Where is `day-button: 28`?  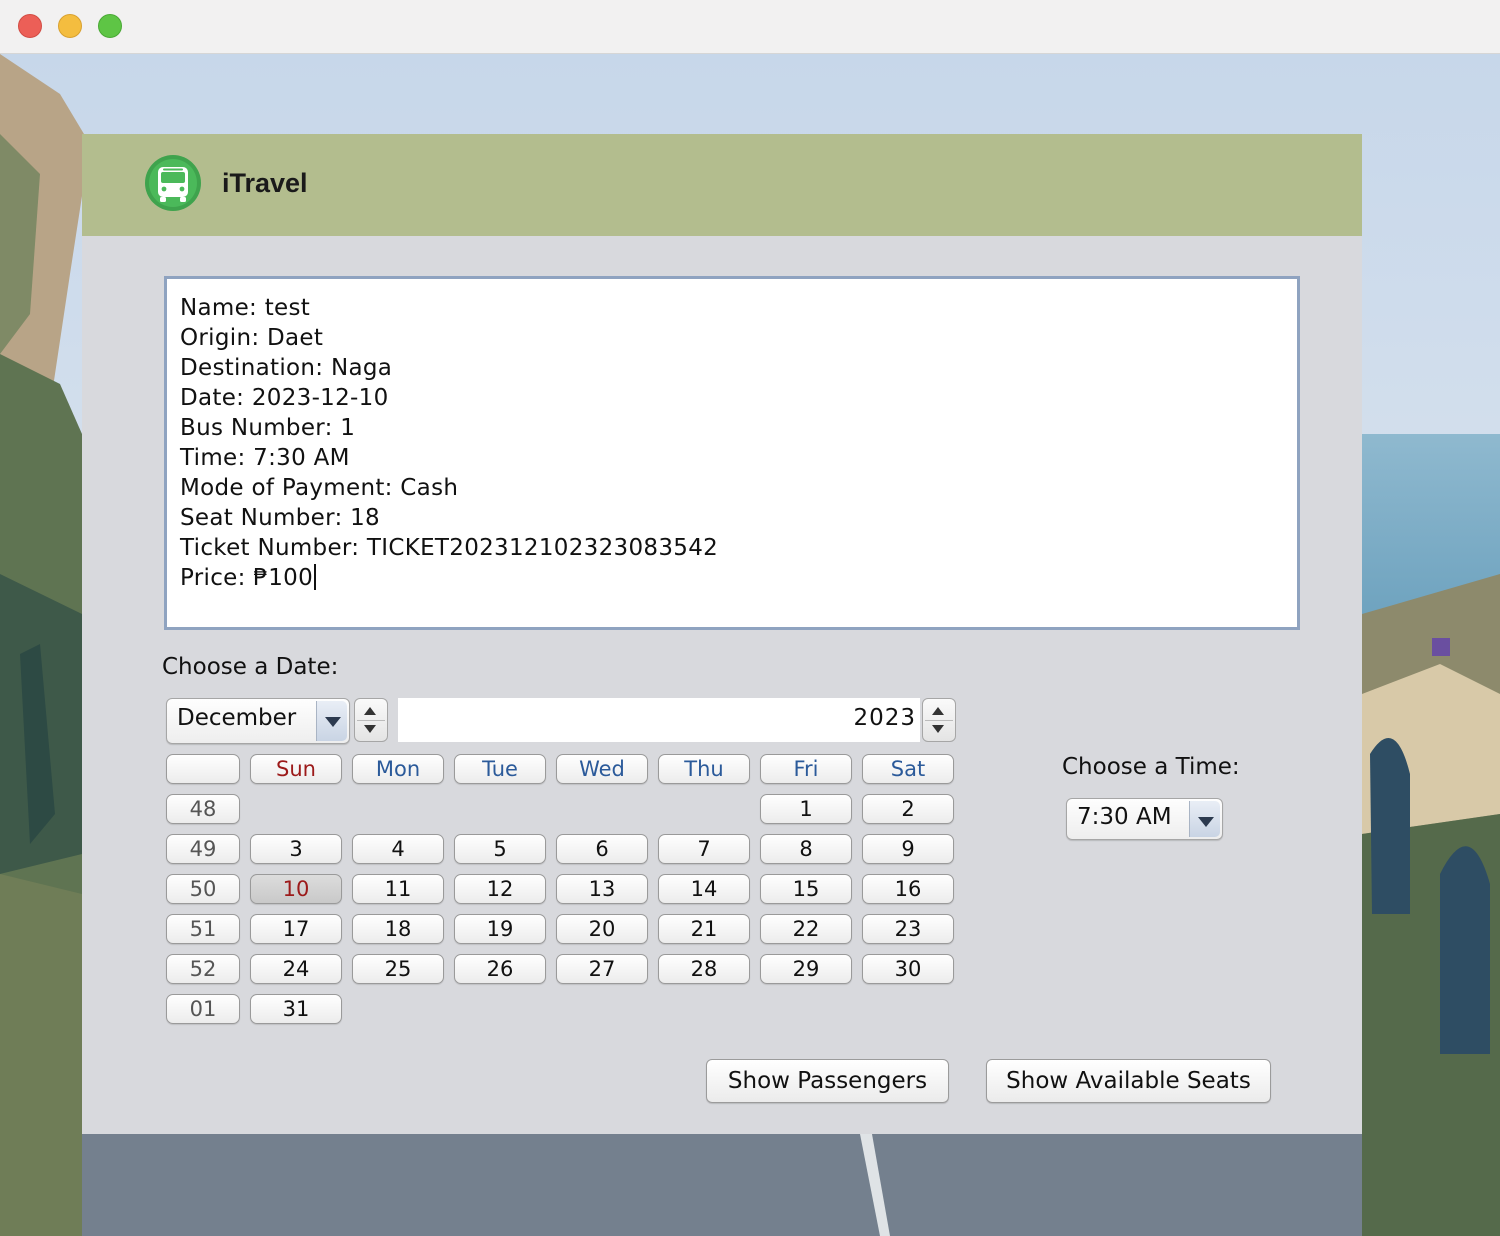 day-button: 28 is located at coordinates (704, 969).